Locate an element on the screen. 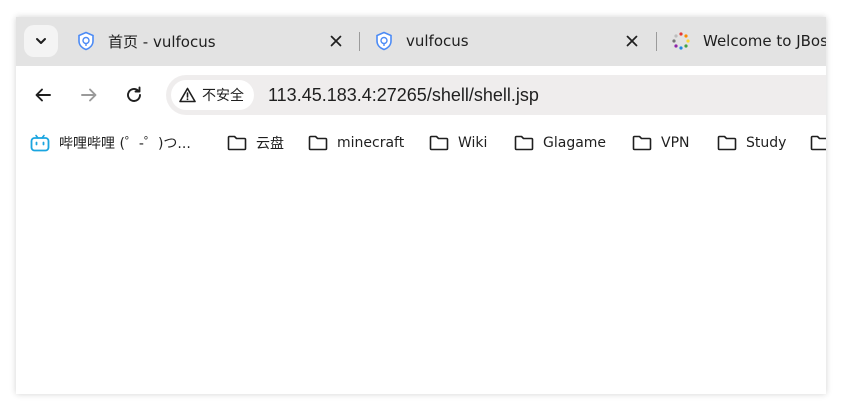 This screenshot has width=842, height=410. toolbar: 不安全 113.45.183.4:27265/shell/shell.jsp is located at coordinates (421, 95).